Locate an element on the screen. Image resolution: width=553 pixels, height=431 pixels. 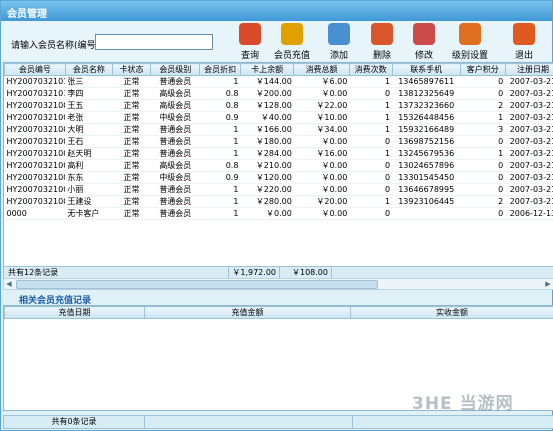
recharge-record-count: 共有0条记录 is located at coordinates (74, 422).